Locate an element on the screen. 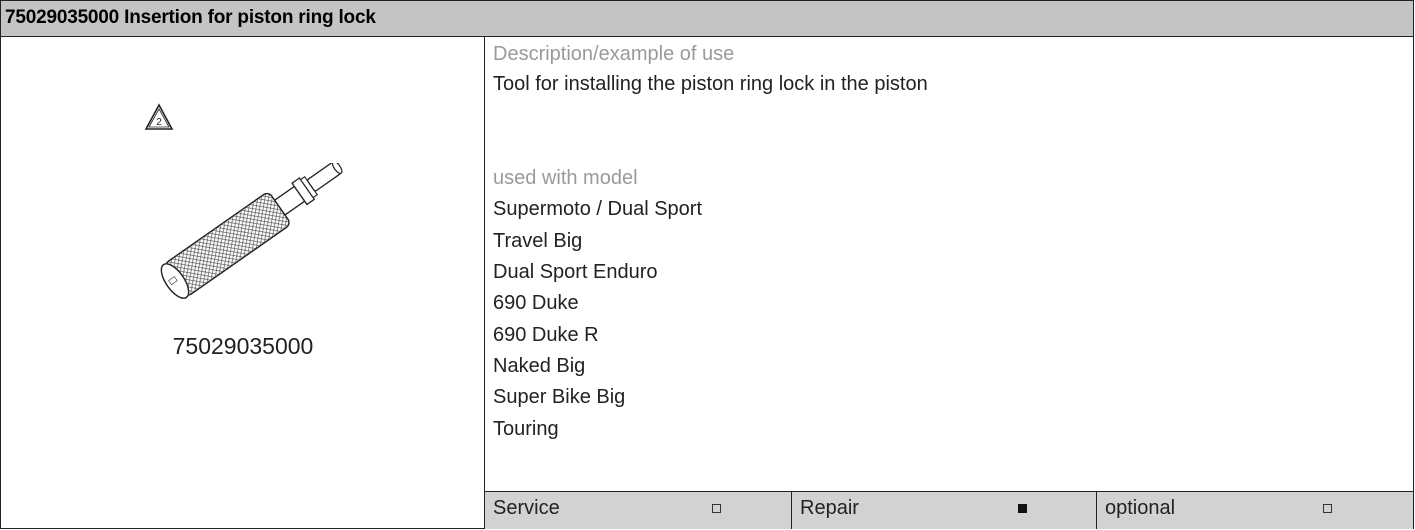  model-item: 690 Duke R is located at coordinates (546, 335).